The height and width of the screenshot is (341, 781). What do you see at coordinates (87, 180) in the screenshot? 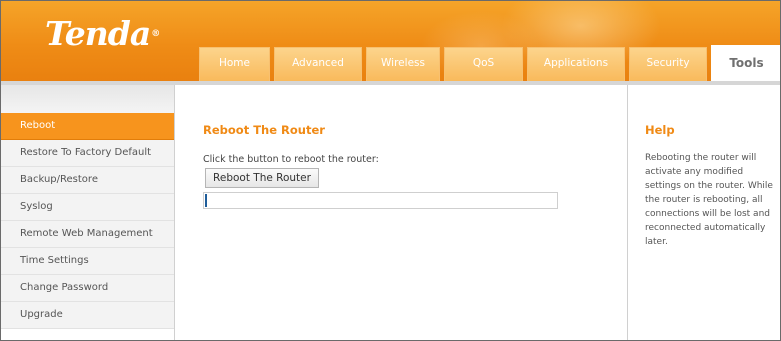
I see `sidebar-item-backup-restore: Backup/Restore` at bounding box center [87, 180].